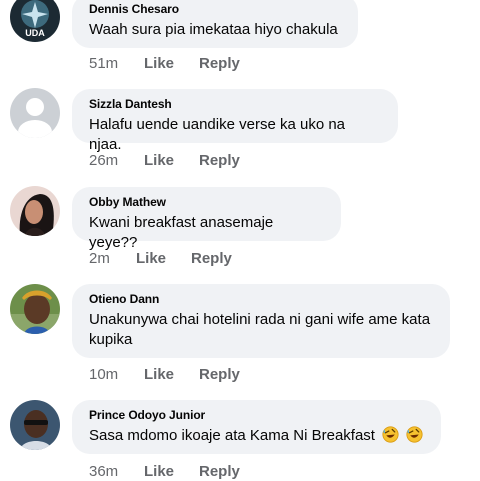 This screenshot has width=480, height=481. Describe the element at coordinates (181, 232) in the screenshot. I see `comment-text: Kwani breakfast anasemaje yeye??` at that location.